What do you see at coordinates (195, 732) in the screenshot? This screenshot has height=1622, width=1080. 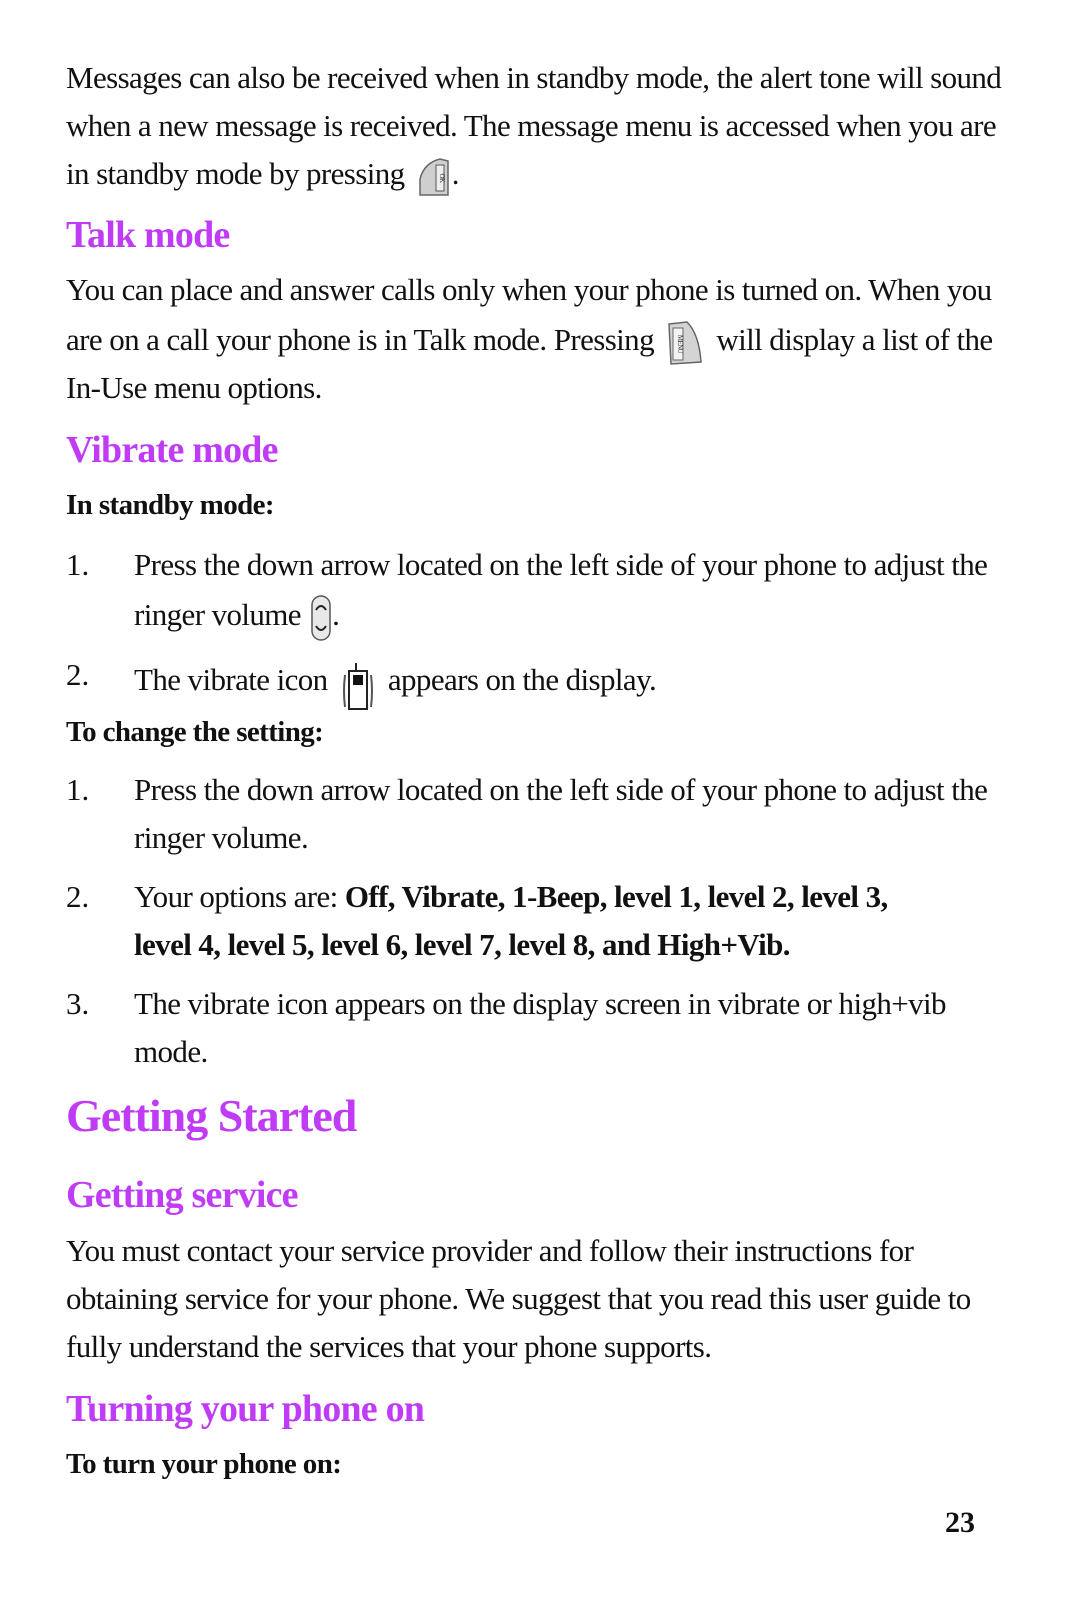 I see `change-setting-label: To change the setting:` at bounding box center [195, 732].